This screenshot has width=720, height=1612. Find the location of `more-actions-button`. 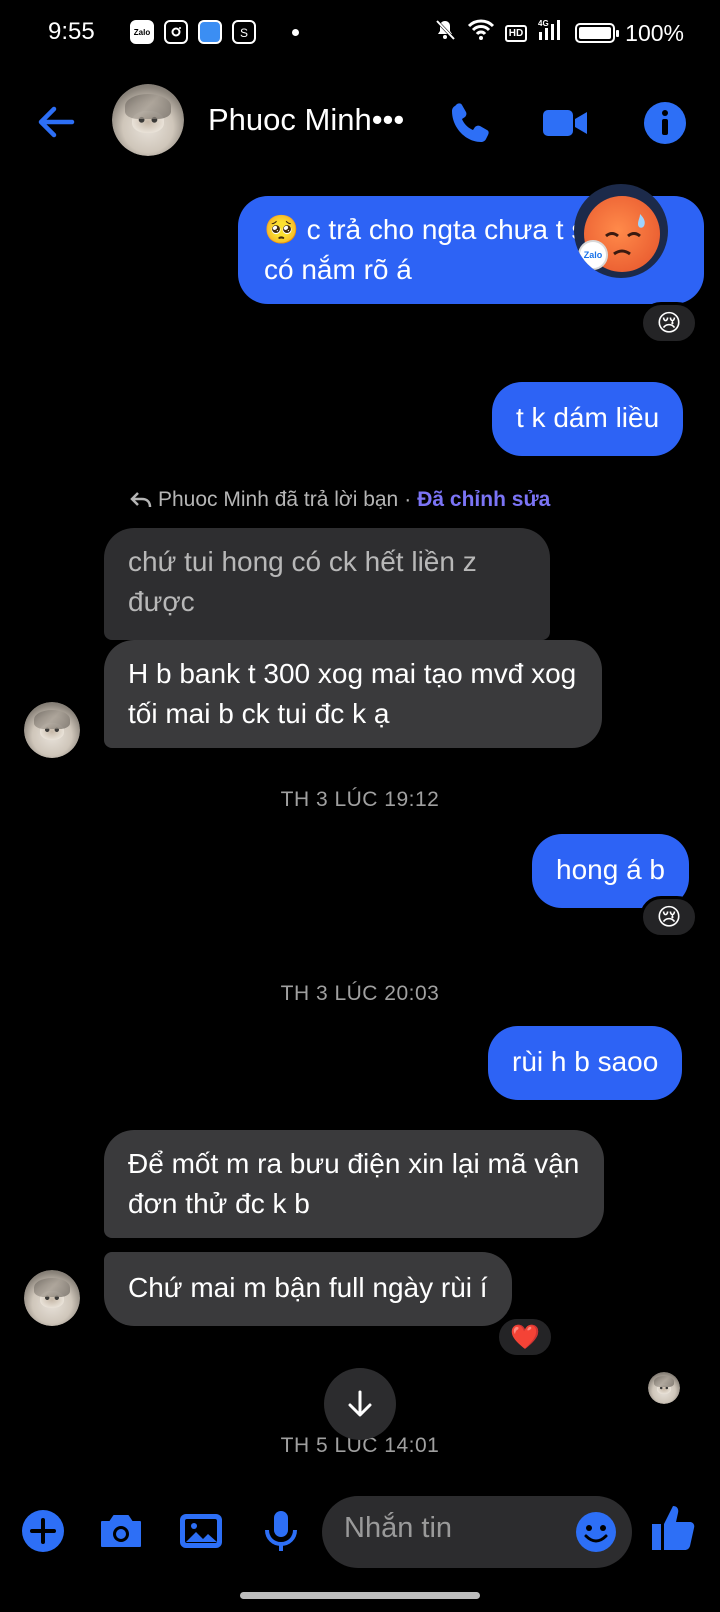

more-actions-button is located at coordinates (43, 1531).